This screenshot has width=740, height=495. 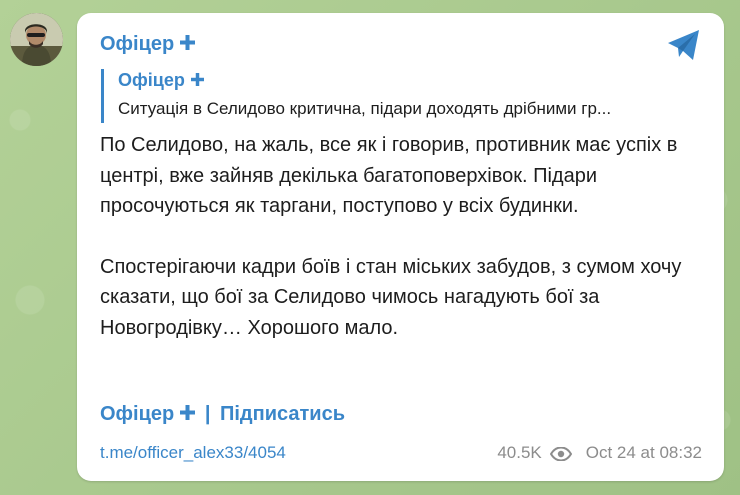 I want to click on reply-title: Офіцер, so click(x=411, y=80).